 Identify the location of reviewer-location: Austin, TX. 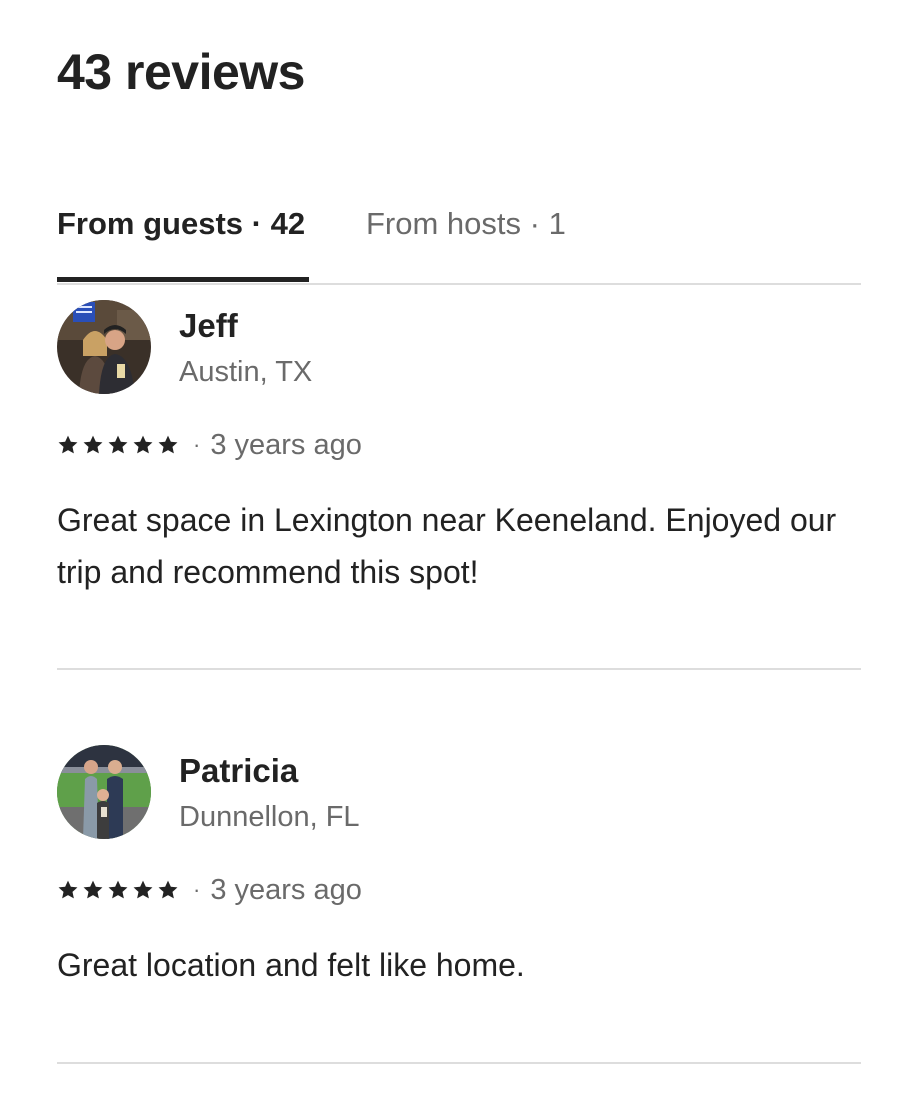
(246, 372).